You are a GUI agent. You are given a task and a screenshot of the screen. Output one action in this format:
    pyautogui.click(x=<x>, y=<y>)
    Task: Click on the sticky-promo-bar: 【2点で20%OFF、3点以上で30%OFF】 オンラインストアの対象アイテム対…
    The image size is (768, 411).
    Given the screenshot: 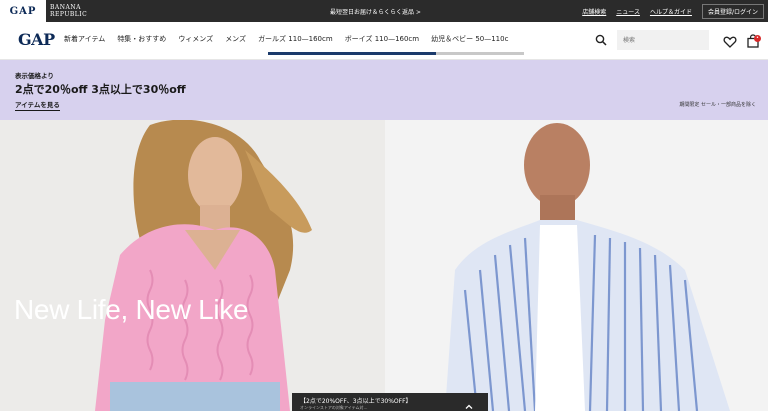 What is the action you would take?
    pyautogui.click(x=390, y=402)
    